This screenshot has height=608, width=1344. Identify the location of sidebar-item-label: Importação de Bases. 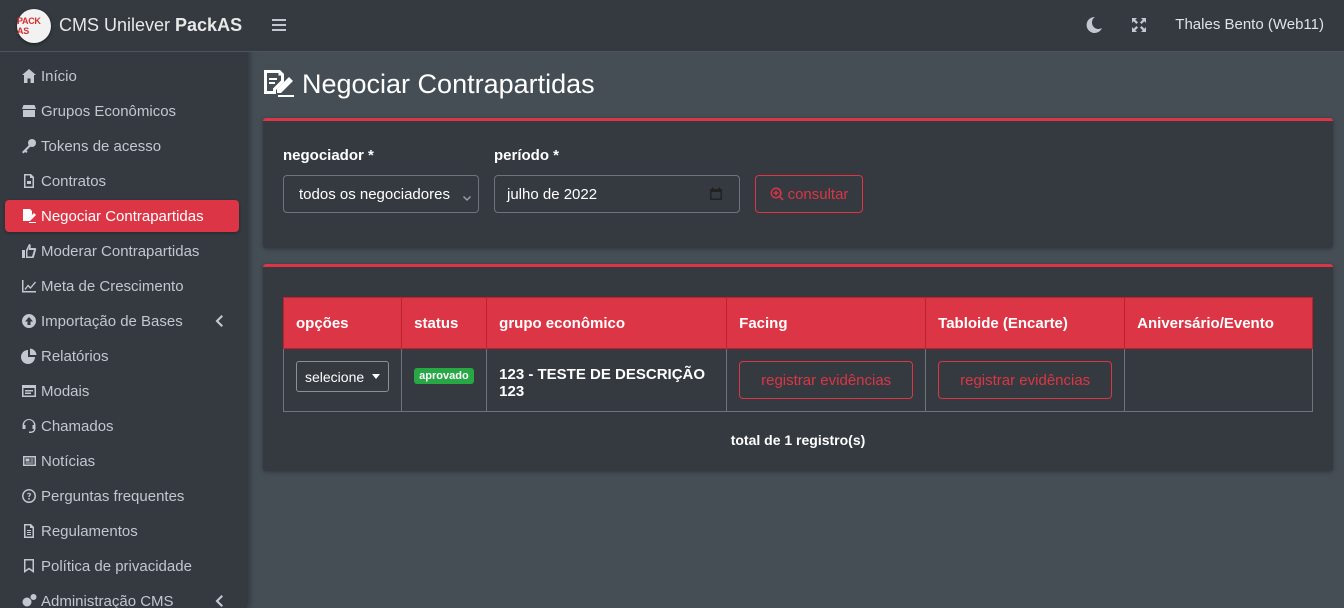
(112, 321).